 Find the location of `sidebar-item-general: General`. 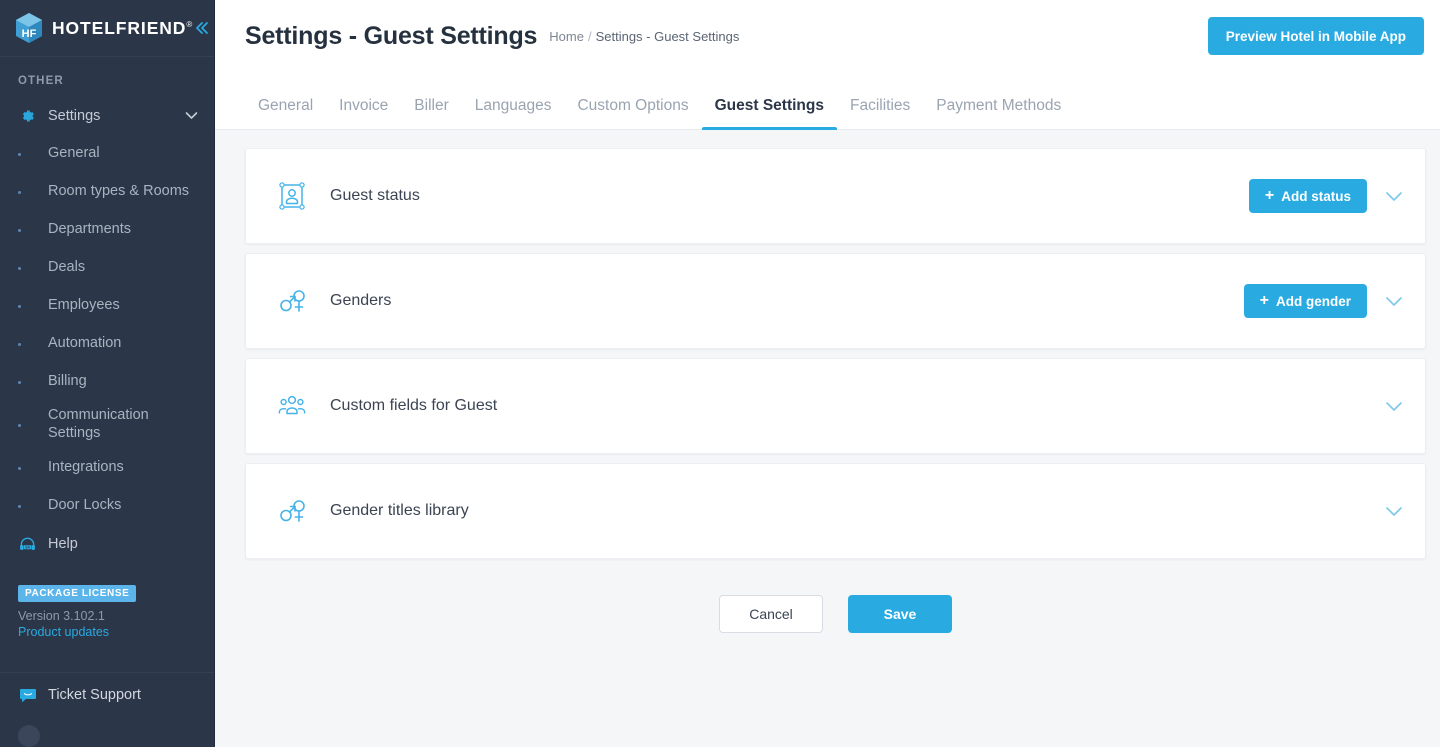

sidebar-item-general: General is located at coordinates (107, 154).